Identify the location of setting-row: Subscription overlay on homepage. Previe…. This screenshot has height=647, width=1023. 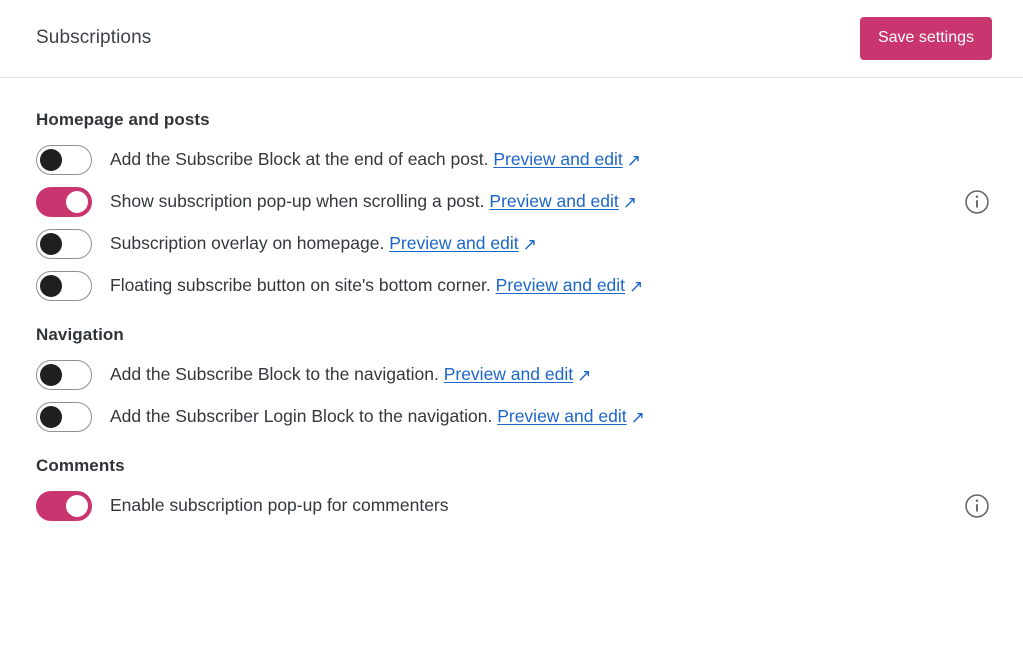
(514, 244).